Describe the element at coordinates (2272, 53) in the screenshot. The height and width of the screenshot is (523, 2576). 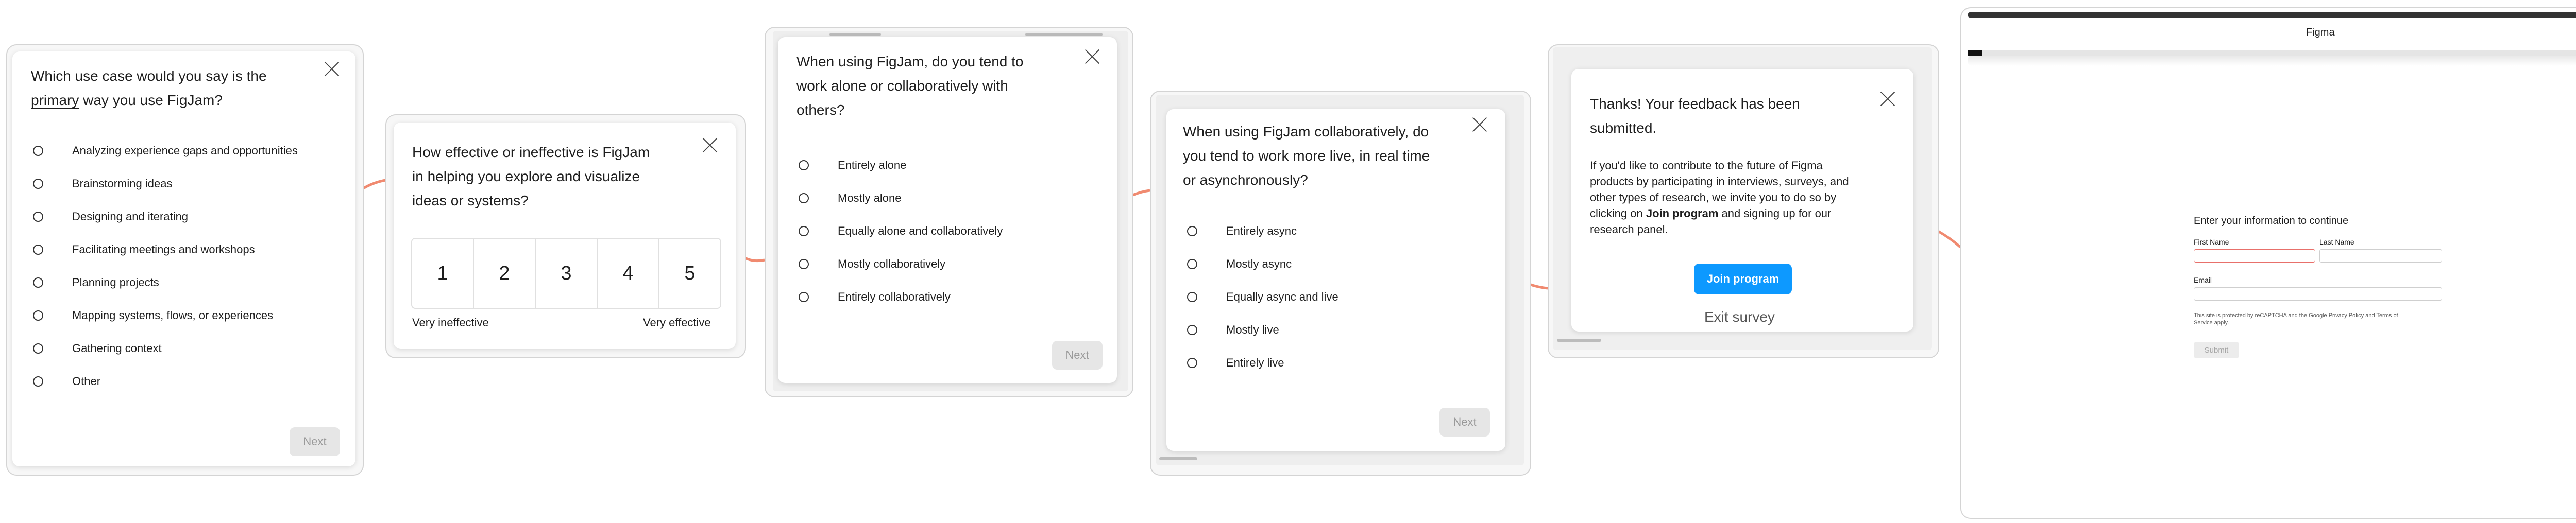
I see `progress-track` at that location.